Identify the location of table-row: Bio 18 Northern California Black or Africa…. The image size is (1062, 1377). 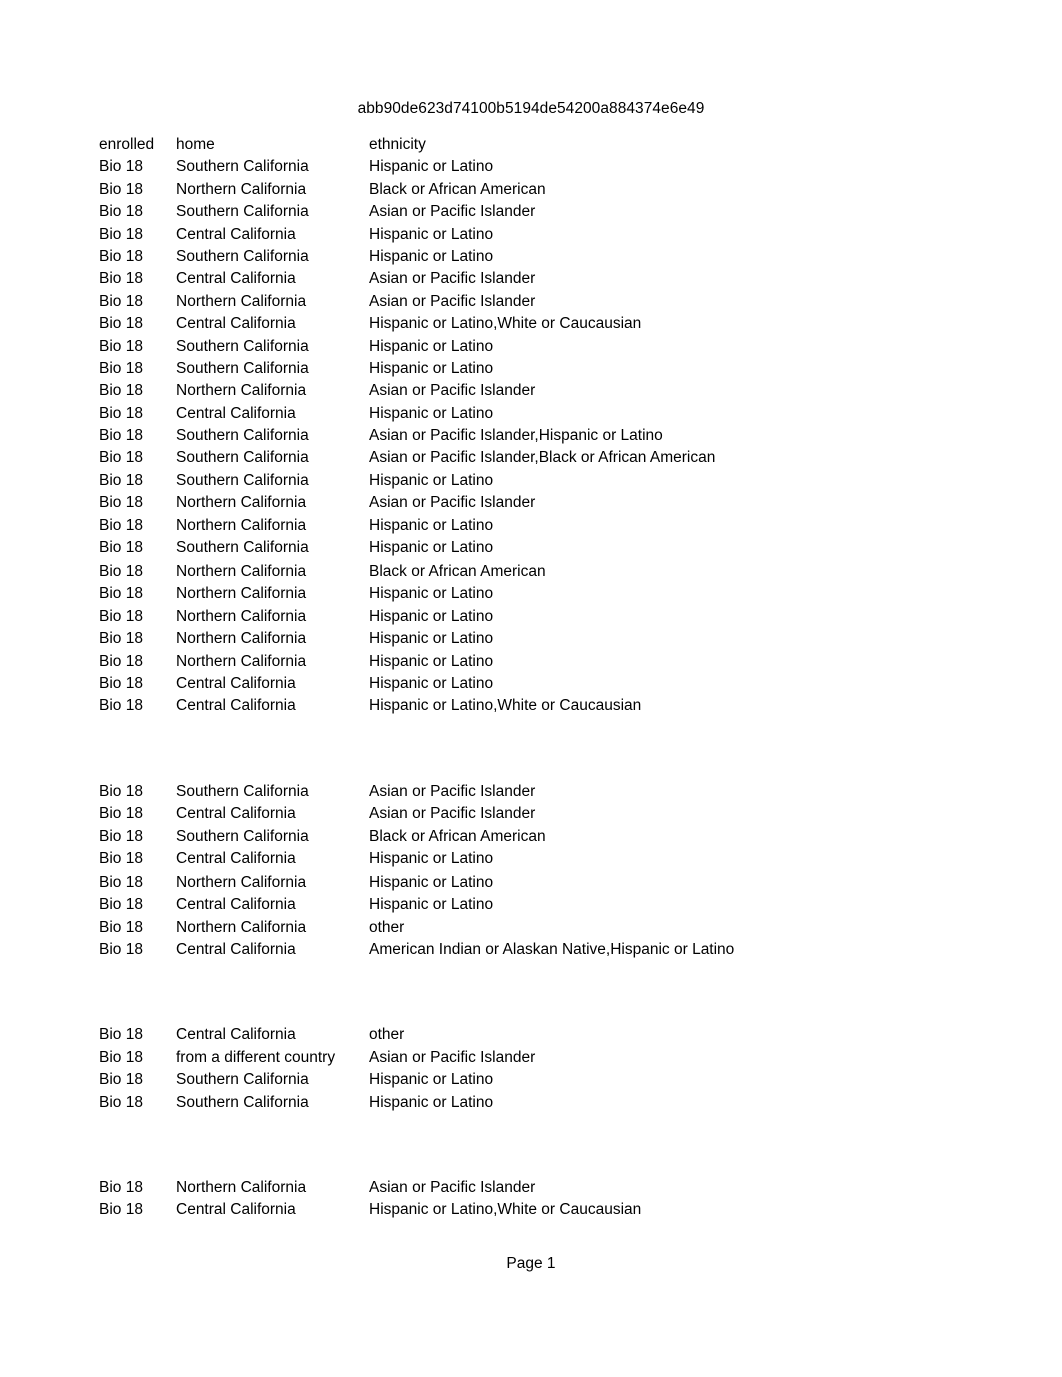
(549, 572).